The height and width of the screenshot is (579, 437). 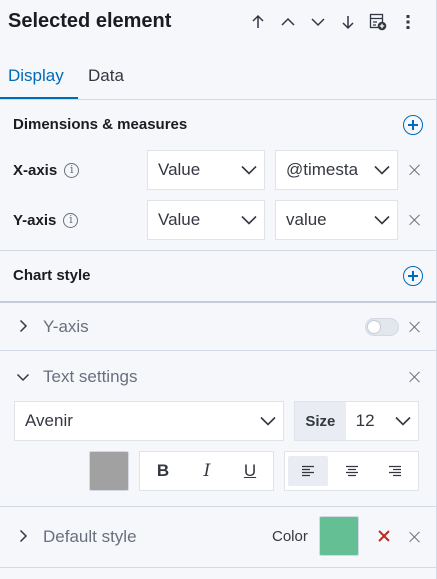 I want to click on text-format-group: B I U, so click(x=206, y=471).